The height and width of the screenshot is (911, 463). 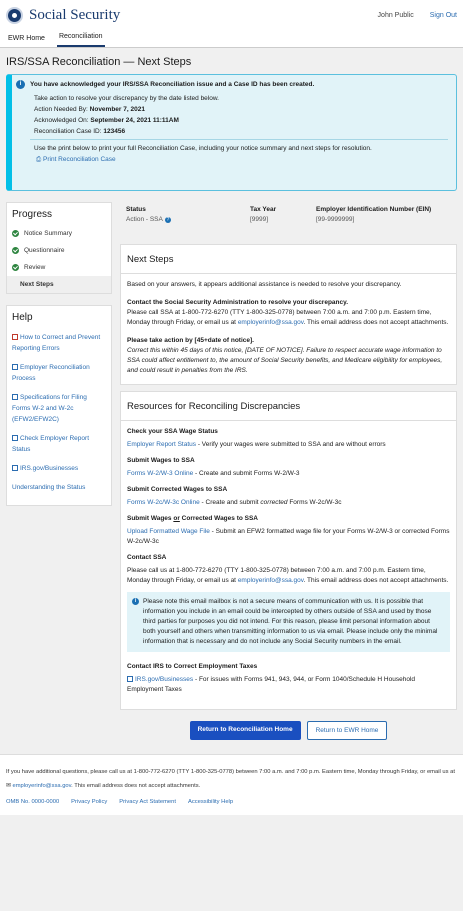 What do you see at coordinates (242, 160) in the screenshot?
I see `print-case-link: ⎙ Print Reconciliation Case` at bounding box center [242, 160].